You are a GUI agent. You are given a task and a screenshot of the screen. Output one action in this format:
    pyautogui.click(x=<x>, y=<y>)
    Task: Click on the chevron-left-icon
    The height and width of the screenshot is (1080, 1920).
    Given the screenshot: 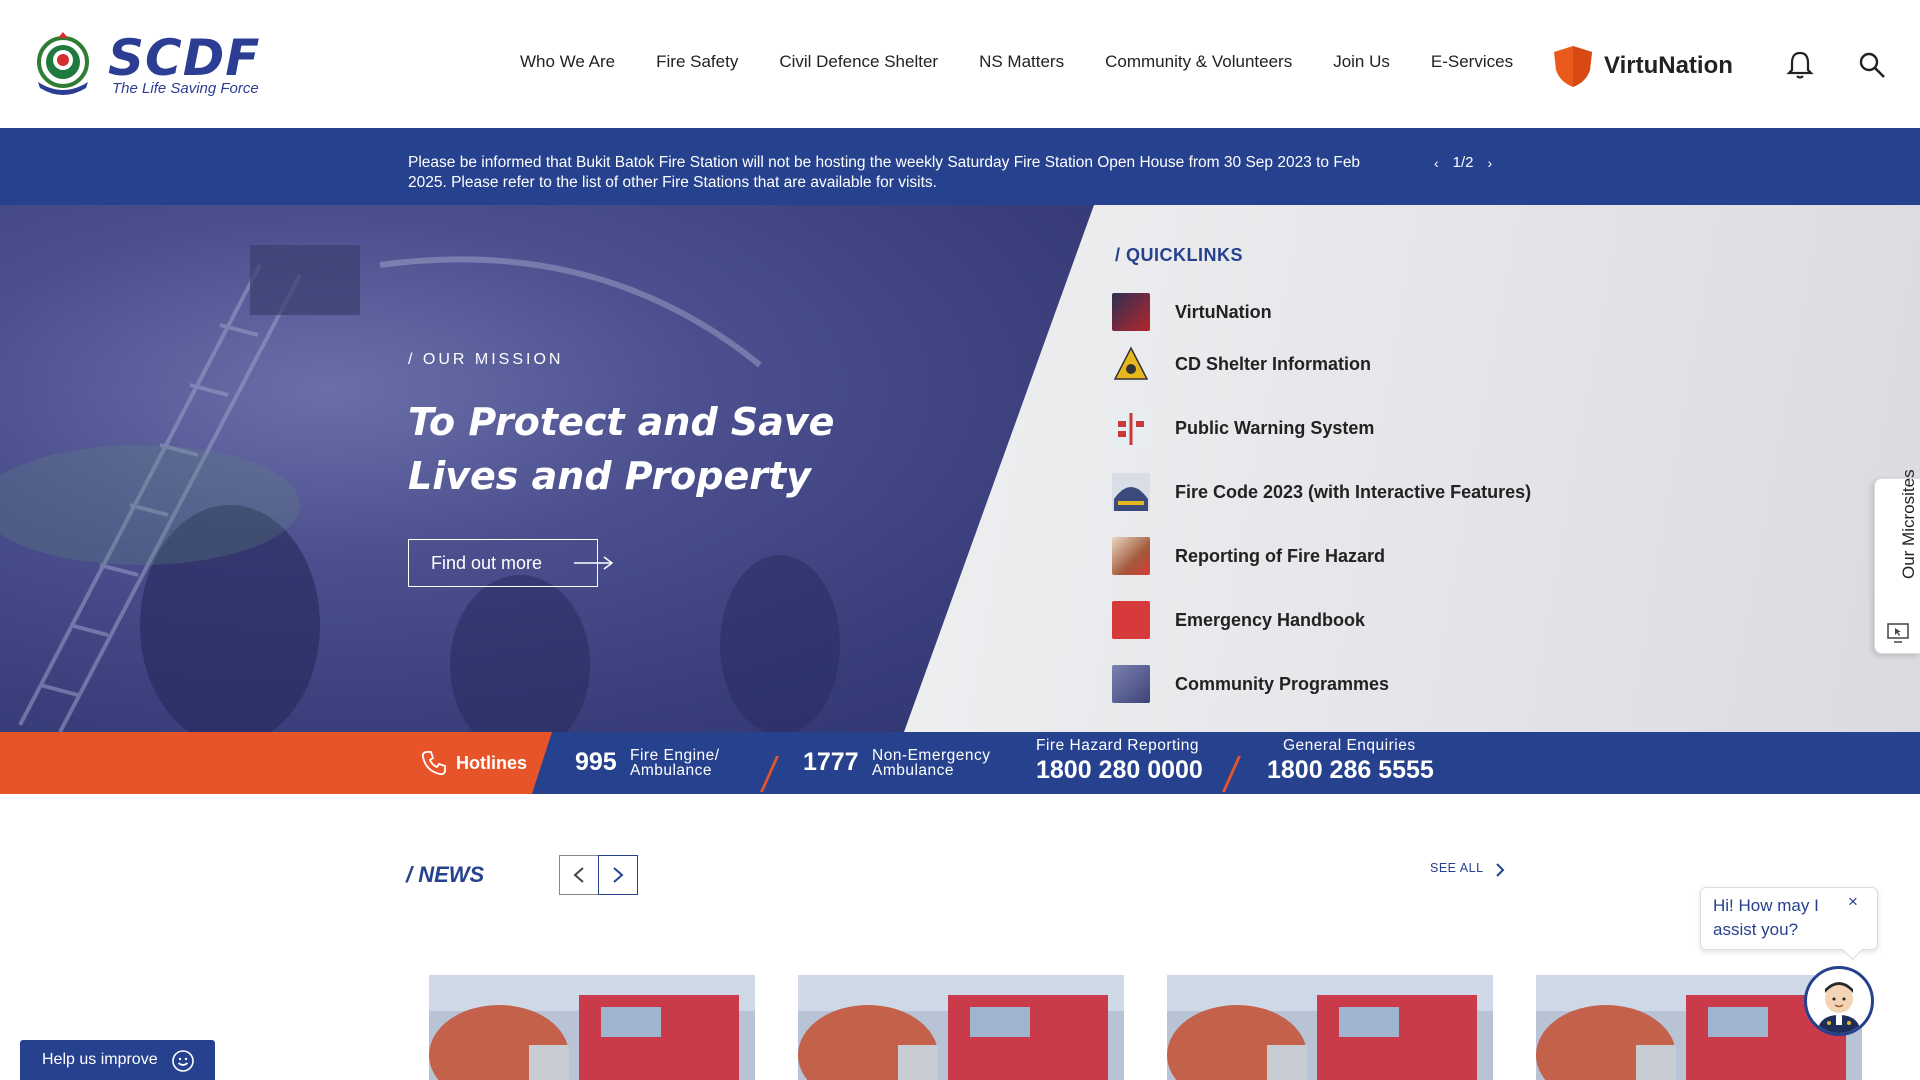 What is the action you would take?
    pyautogui.click(x=578, y=875)
    